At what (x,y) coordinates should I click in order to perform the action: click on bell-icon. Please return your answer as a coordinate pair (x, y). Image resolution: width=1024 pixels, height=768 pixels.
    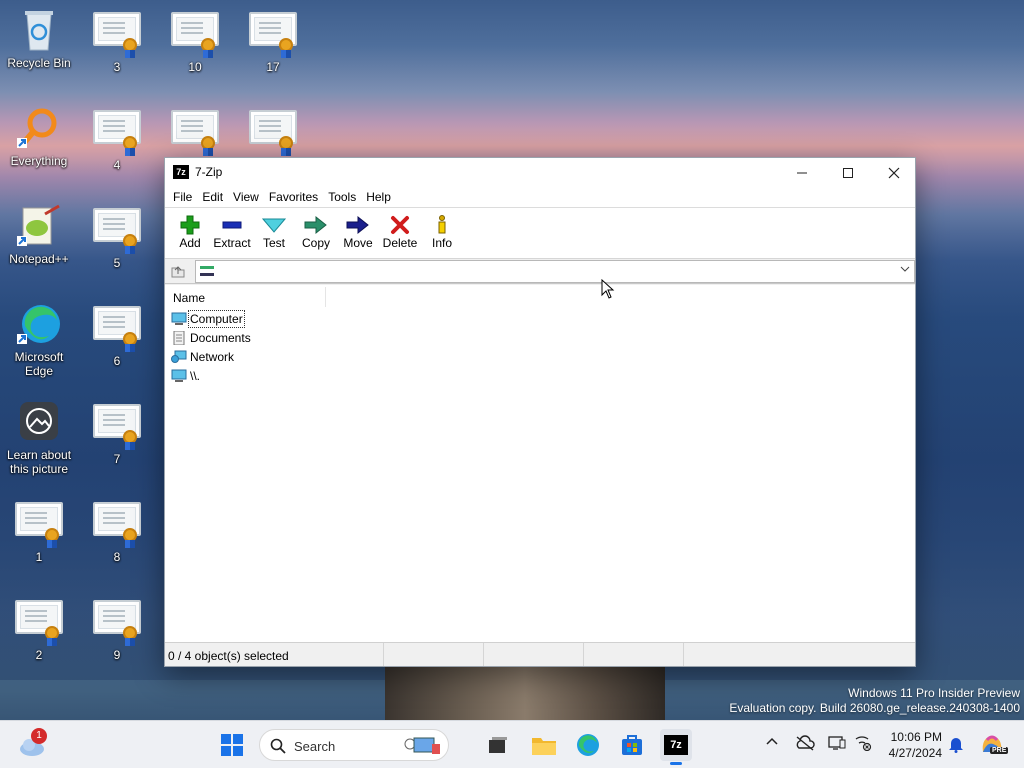
    Looking at the image, I should click on (956, 745).